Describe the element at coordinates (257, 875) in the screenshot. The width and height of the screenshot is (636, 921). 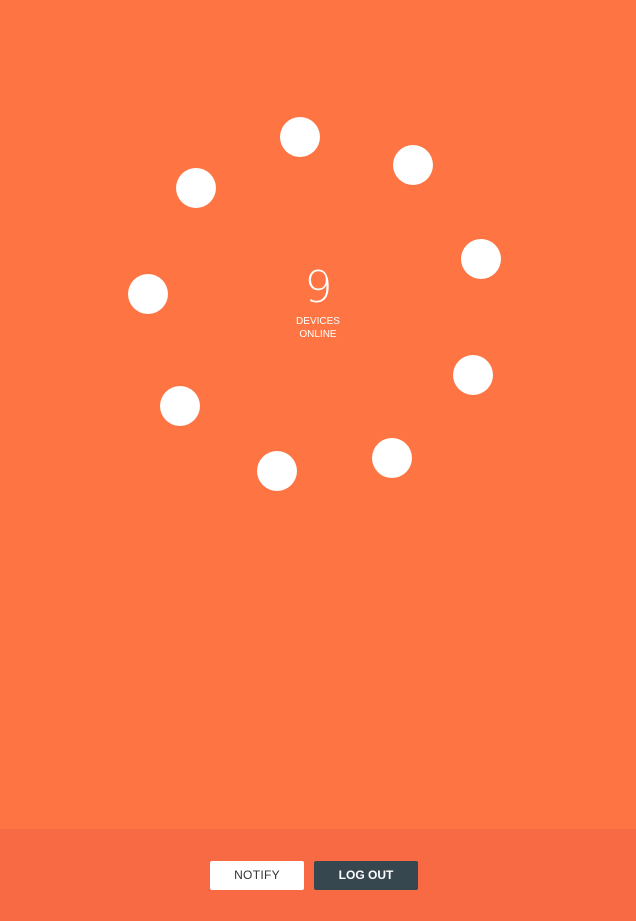
I see `notify-button: NOTIFY` at that location.